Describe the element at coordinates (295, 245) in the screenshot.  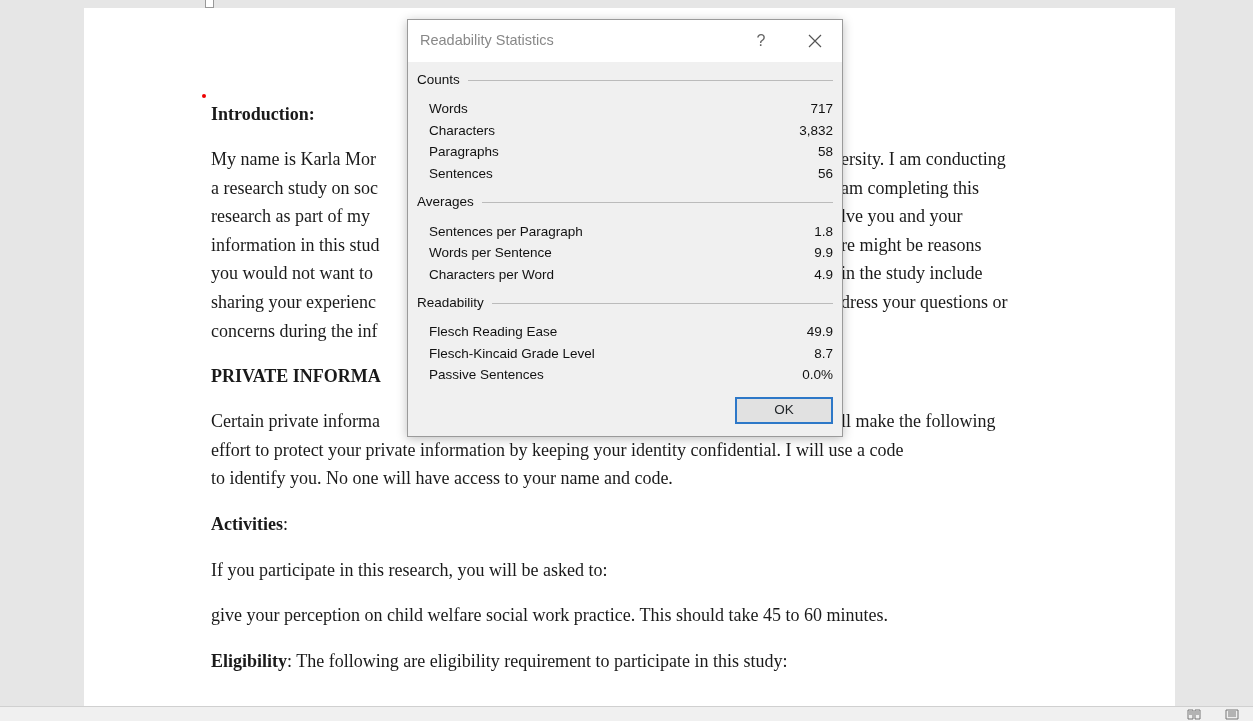
I see `paragraph-line: information in this stud` at that location.